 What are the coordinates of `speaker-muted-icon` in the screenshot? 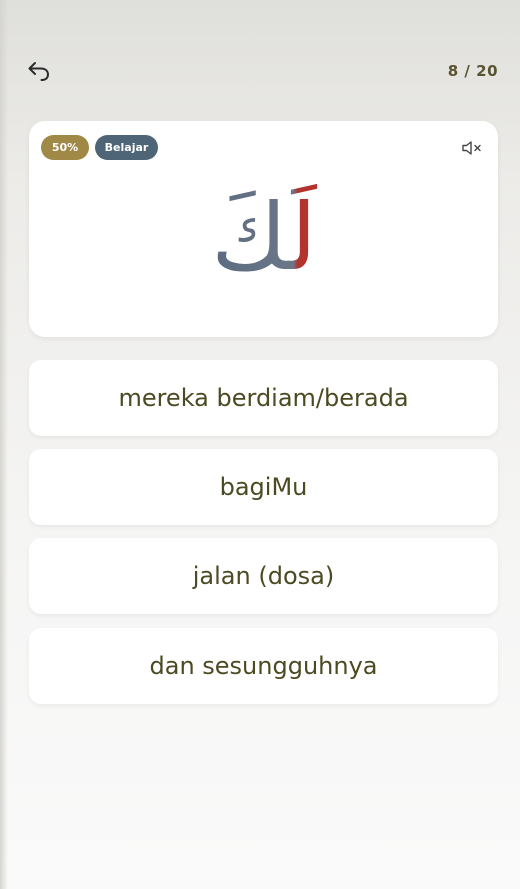 It's located at (471, 148).